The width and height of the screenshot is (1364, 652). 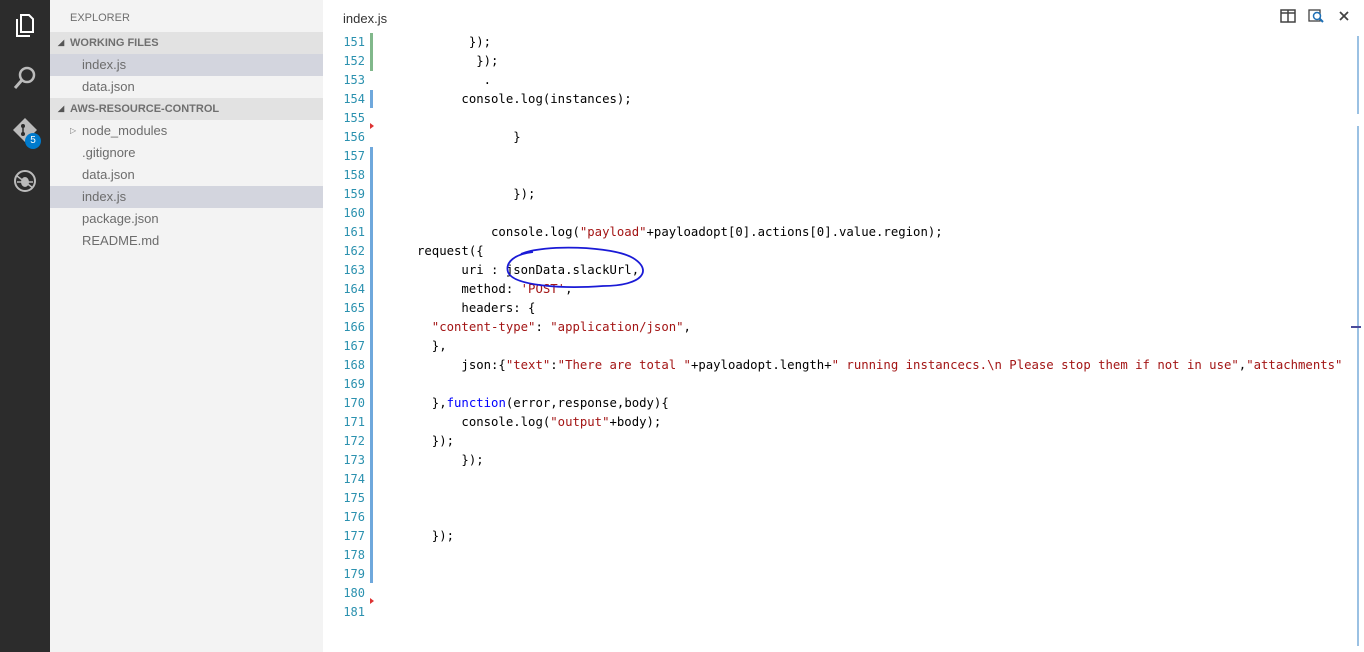 I want to click on project-folder-header: ◢ AWS-RESOURCE-CONTROL, so click(x=186, y=109).